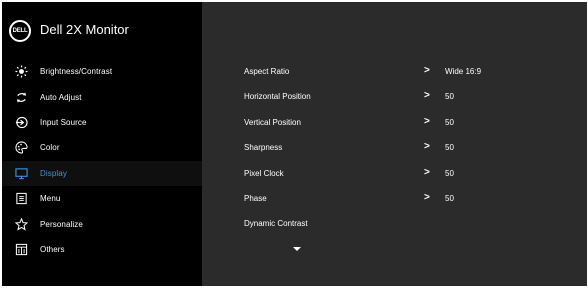 This screenshot has width=588, height=289. What do you see at coordinates (50, 199) in the screenshot?
I see `sidebar-item-label: Menu` at bounding box center [50, 199].